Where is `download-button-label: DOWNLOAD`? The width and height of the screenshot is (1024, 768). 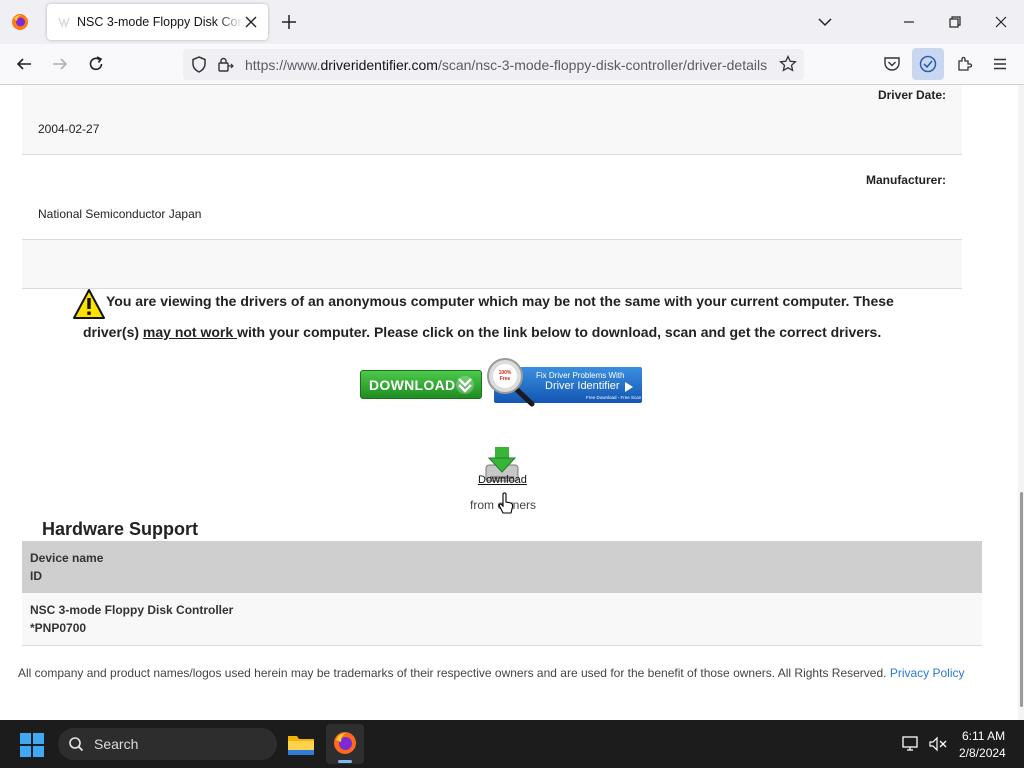 download-button-label: DOWNLOAD is located at coordinates (412, 385).